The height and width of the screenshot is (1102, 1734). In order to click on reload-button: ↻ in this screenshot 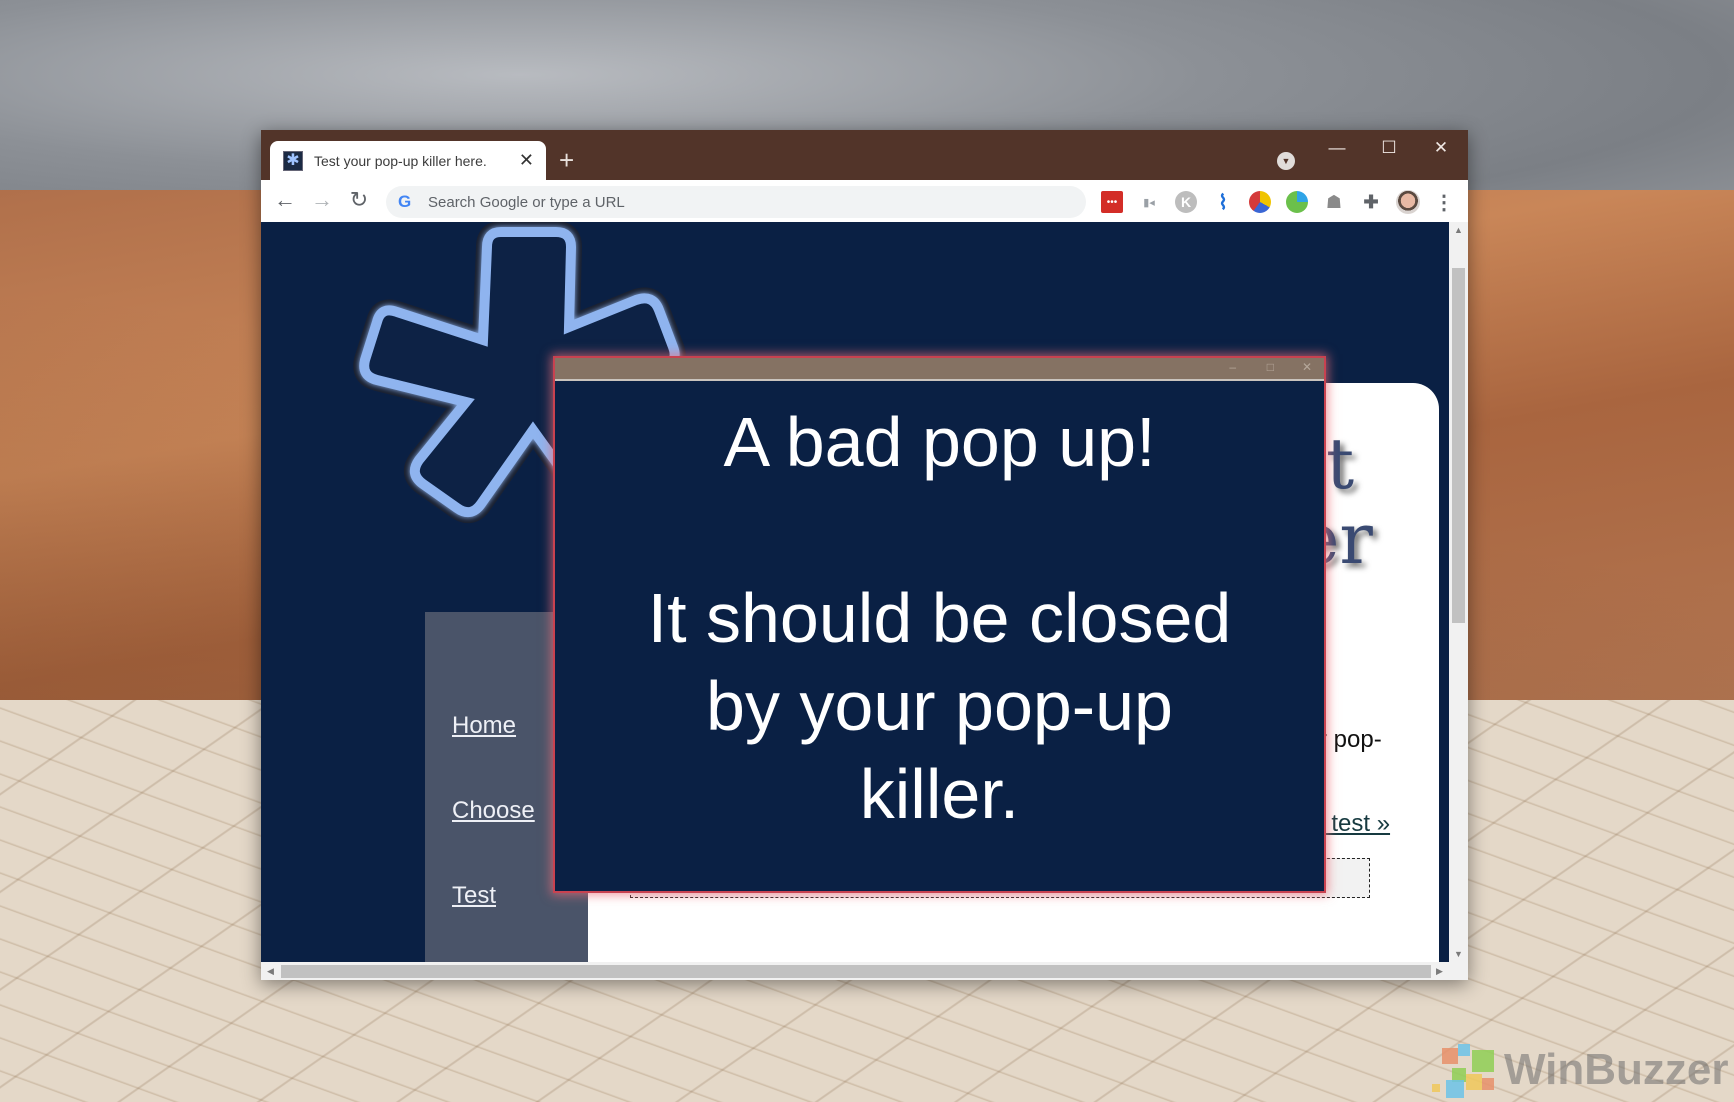, I will do `click(359, 200)`.